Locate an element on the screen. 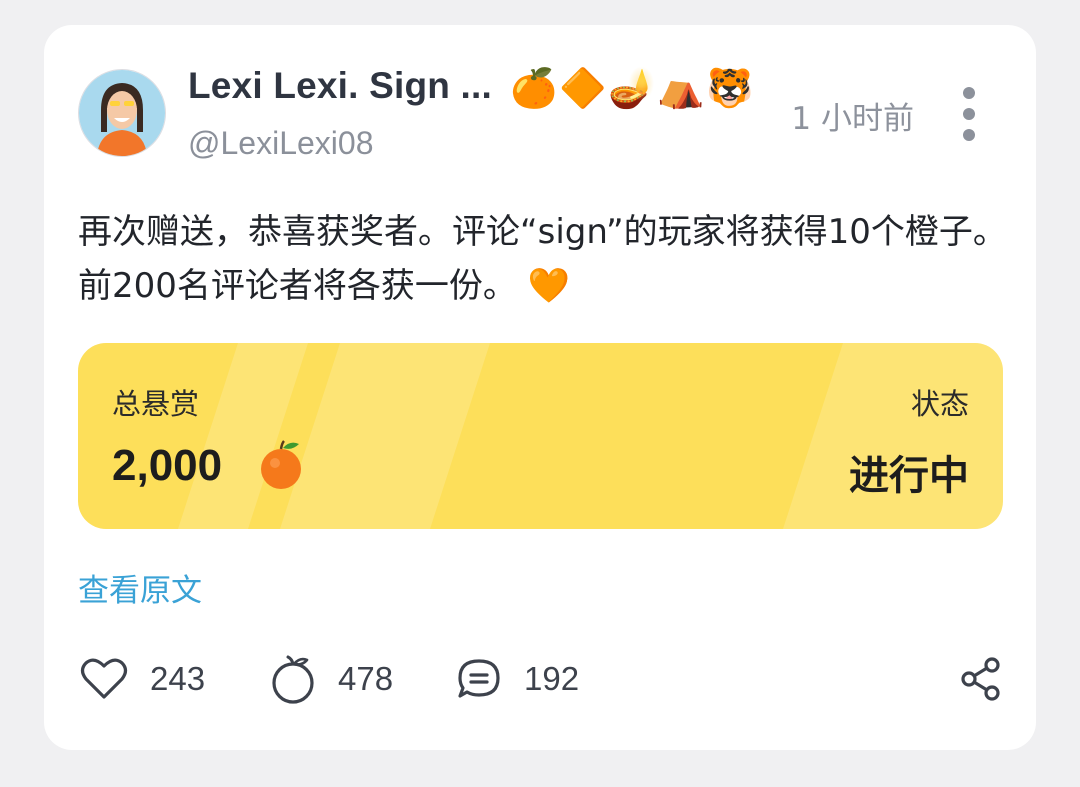 The height and width of the screenshot is (787, 1080). like-button: 243 is located at coordinates (142, 679).